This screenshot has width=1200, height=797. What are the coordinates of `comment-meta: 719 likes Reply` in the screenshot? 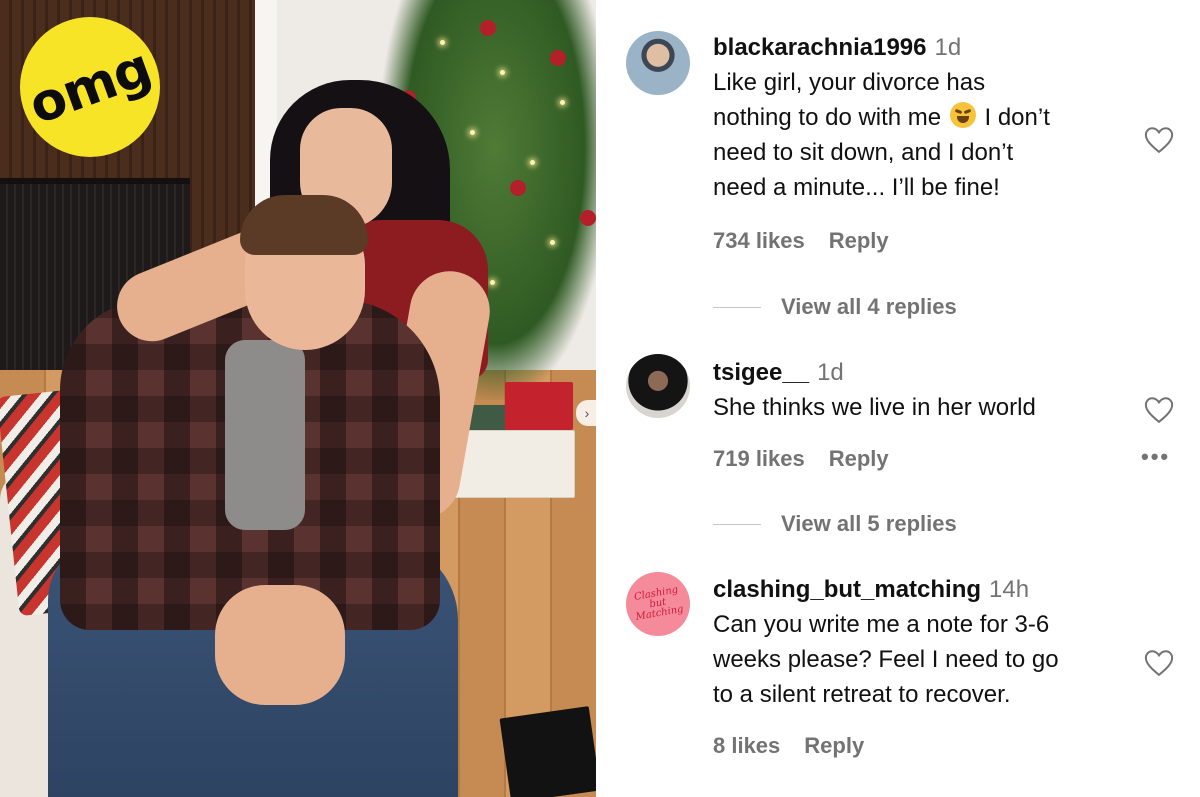 It's located at (801, 459).